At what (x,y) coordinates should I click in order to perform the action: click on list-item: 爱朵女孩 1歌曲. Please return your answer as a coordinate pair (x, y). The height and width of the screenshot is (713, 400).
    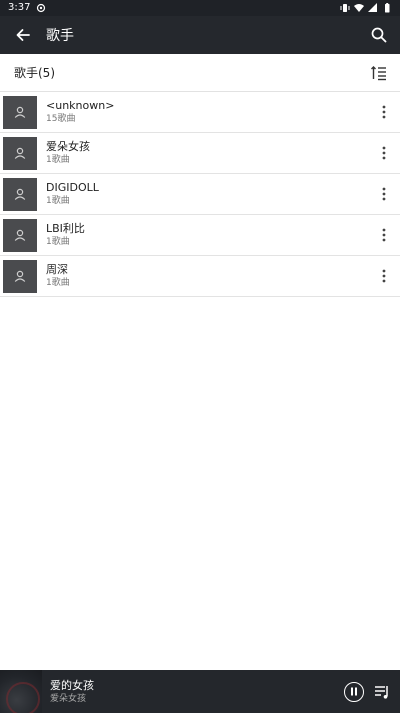
    Looking at the image, I should click on (200, 153).